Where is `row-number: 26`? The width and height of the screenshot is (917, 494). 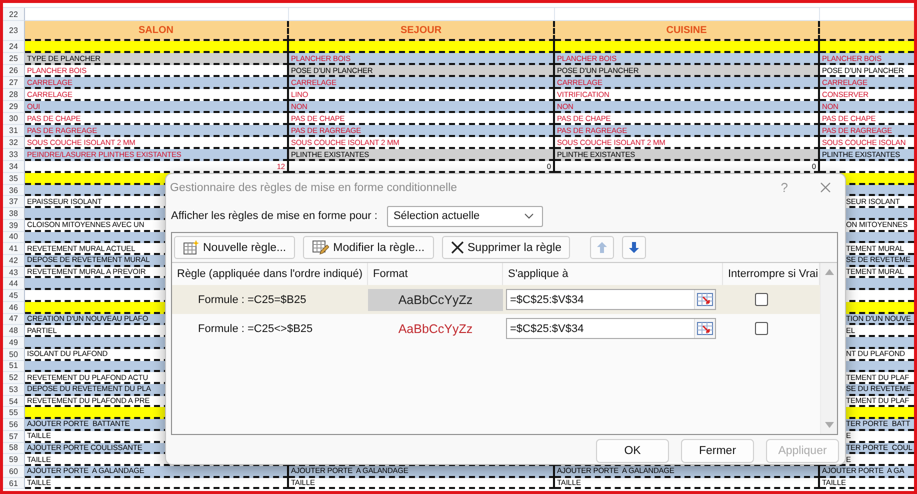 row-number: 26 is located at coordinates (14, 71).